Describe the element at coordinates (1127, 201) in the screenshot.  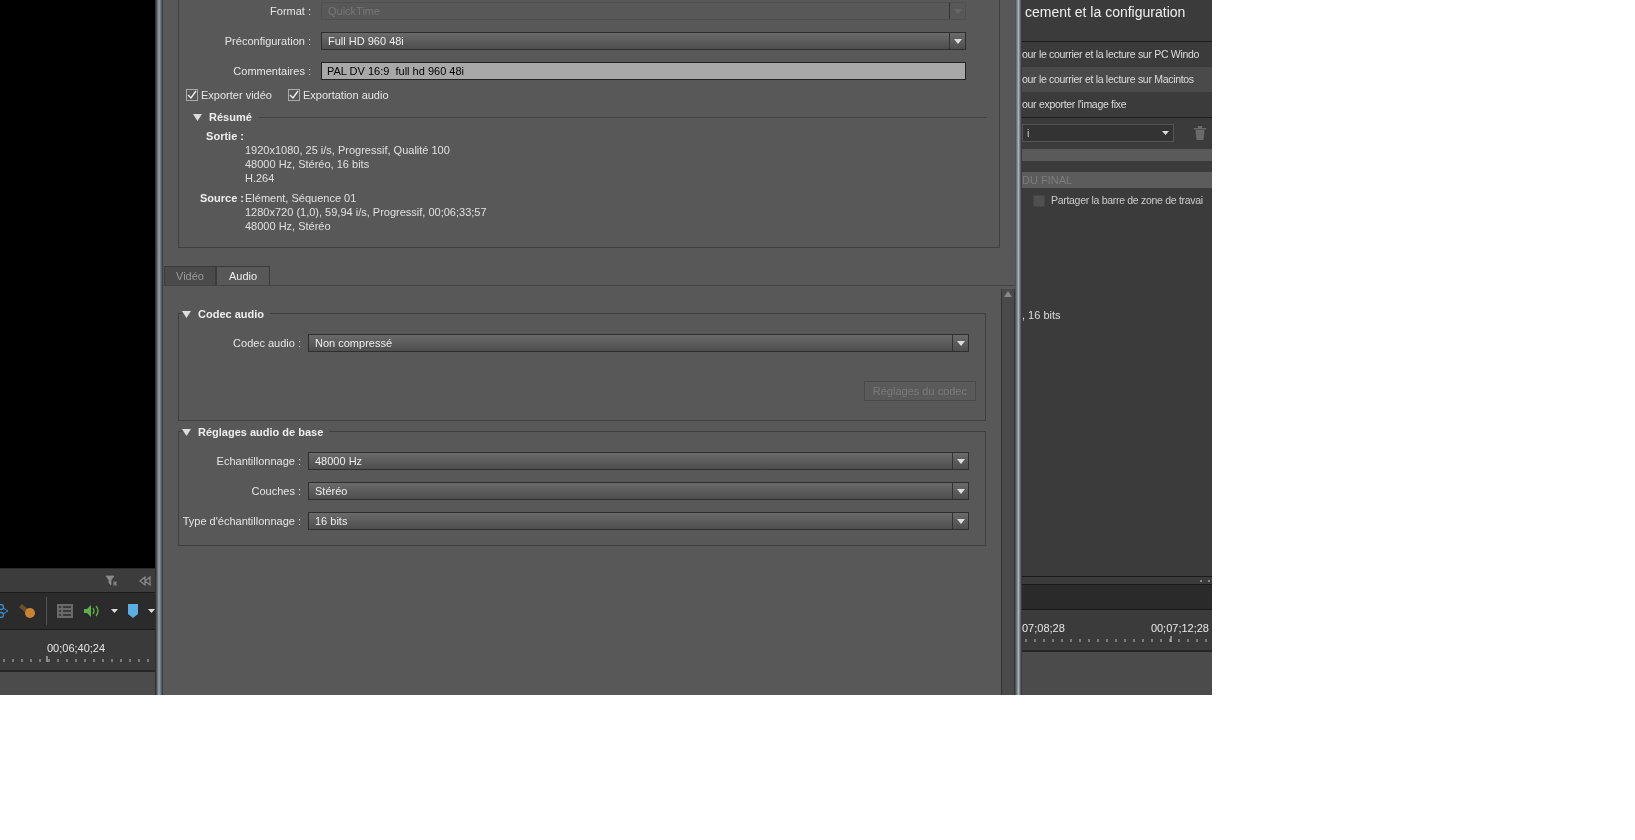
I see `checkbox-label: Partager la barre de zone de travai` at that location.